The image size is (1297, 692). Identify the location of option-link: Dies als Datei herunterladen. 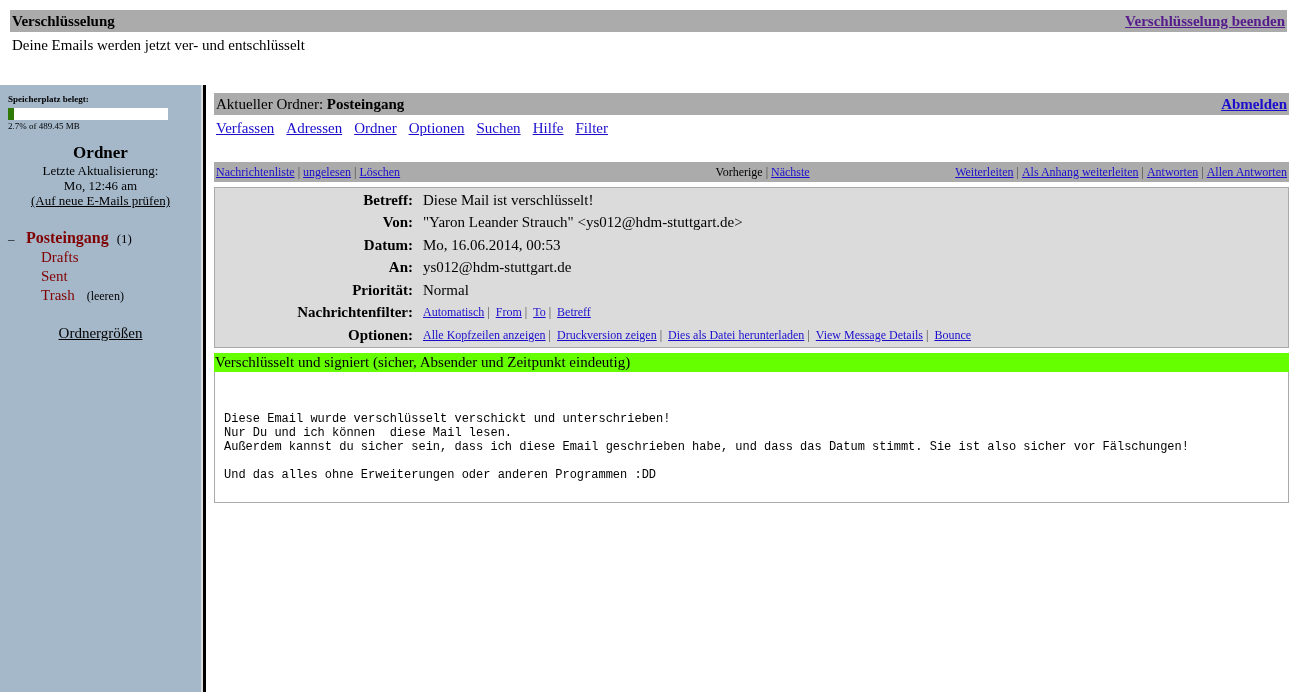
(736, 334).